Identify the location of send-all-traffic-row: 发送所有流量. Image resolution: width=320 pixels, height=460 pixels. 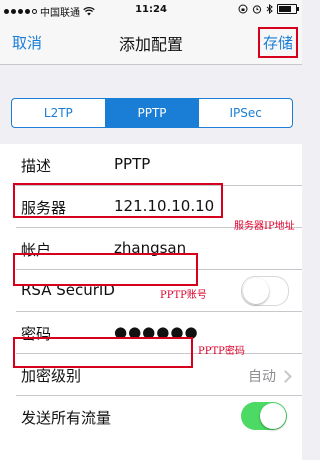
(151, 417).